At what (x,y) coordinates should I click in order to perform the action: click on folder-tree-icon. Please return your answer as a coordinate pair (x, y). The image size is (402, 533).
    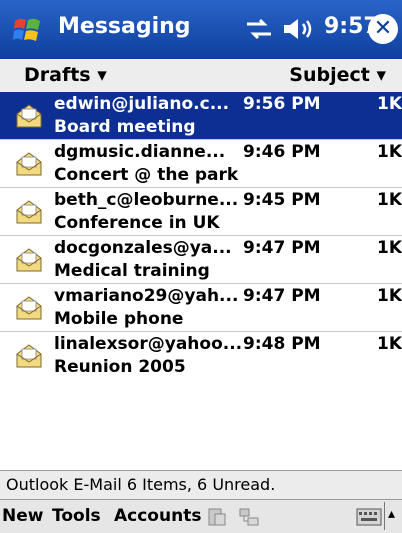
    Looking at the image, I should click on (249, 517).